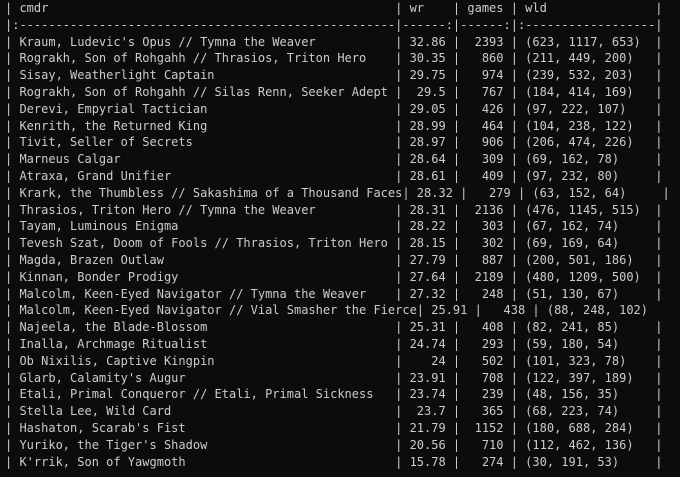  Describe the element at coordinates (334, 8) in the screenshot. I see `table-header: | cmdr | wr | games | wld |` at that location.